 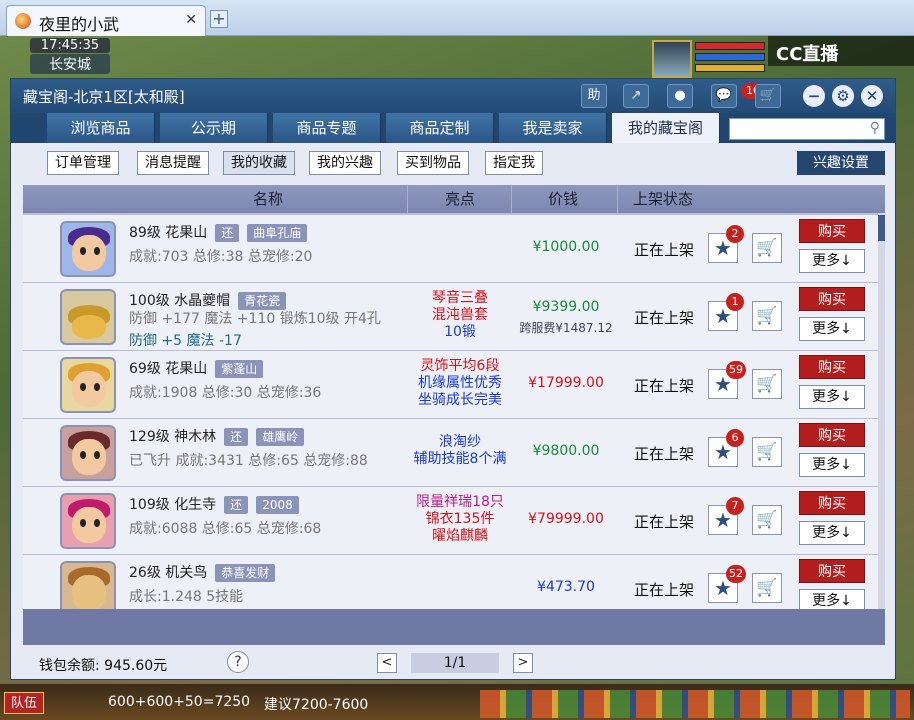 I want to click on record-icon: ●, so click(x=680, y=96).